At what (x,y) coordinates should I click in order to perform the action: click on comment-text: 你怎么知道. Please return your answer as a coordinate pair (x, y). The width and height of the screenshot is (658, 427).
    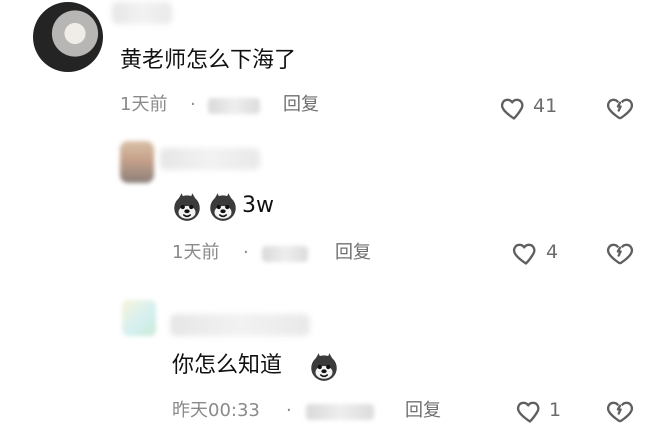
    Looking at the image, I should click on (227, 365).